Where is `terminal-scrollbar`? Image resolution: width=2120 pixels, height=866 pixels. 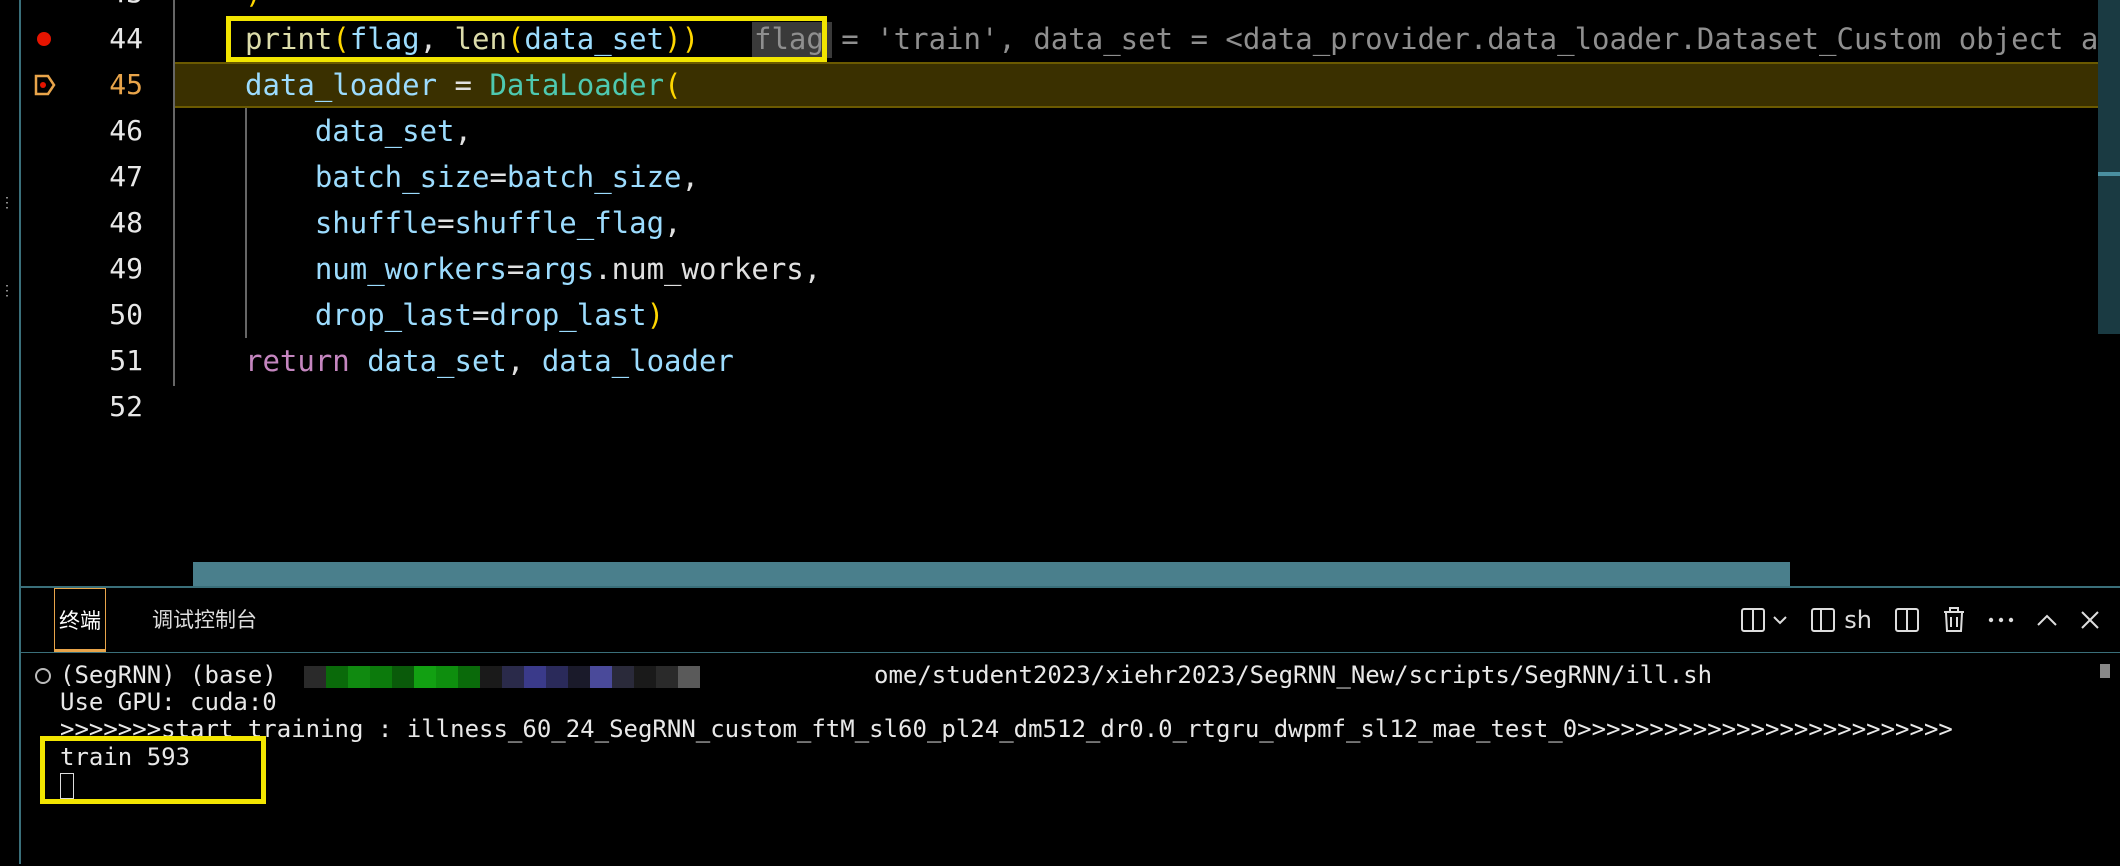 terminal-scrollbar is located at coordinates (2105, 671).